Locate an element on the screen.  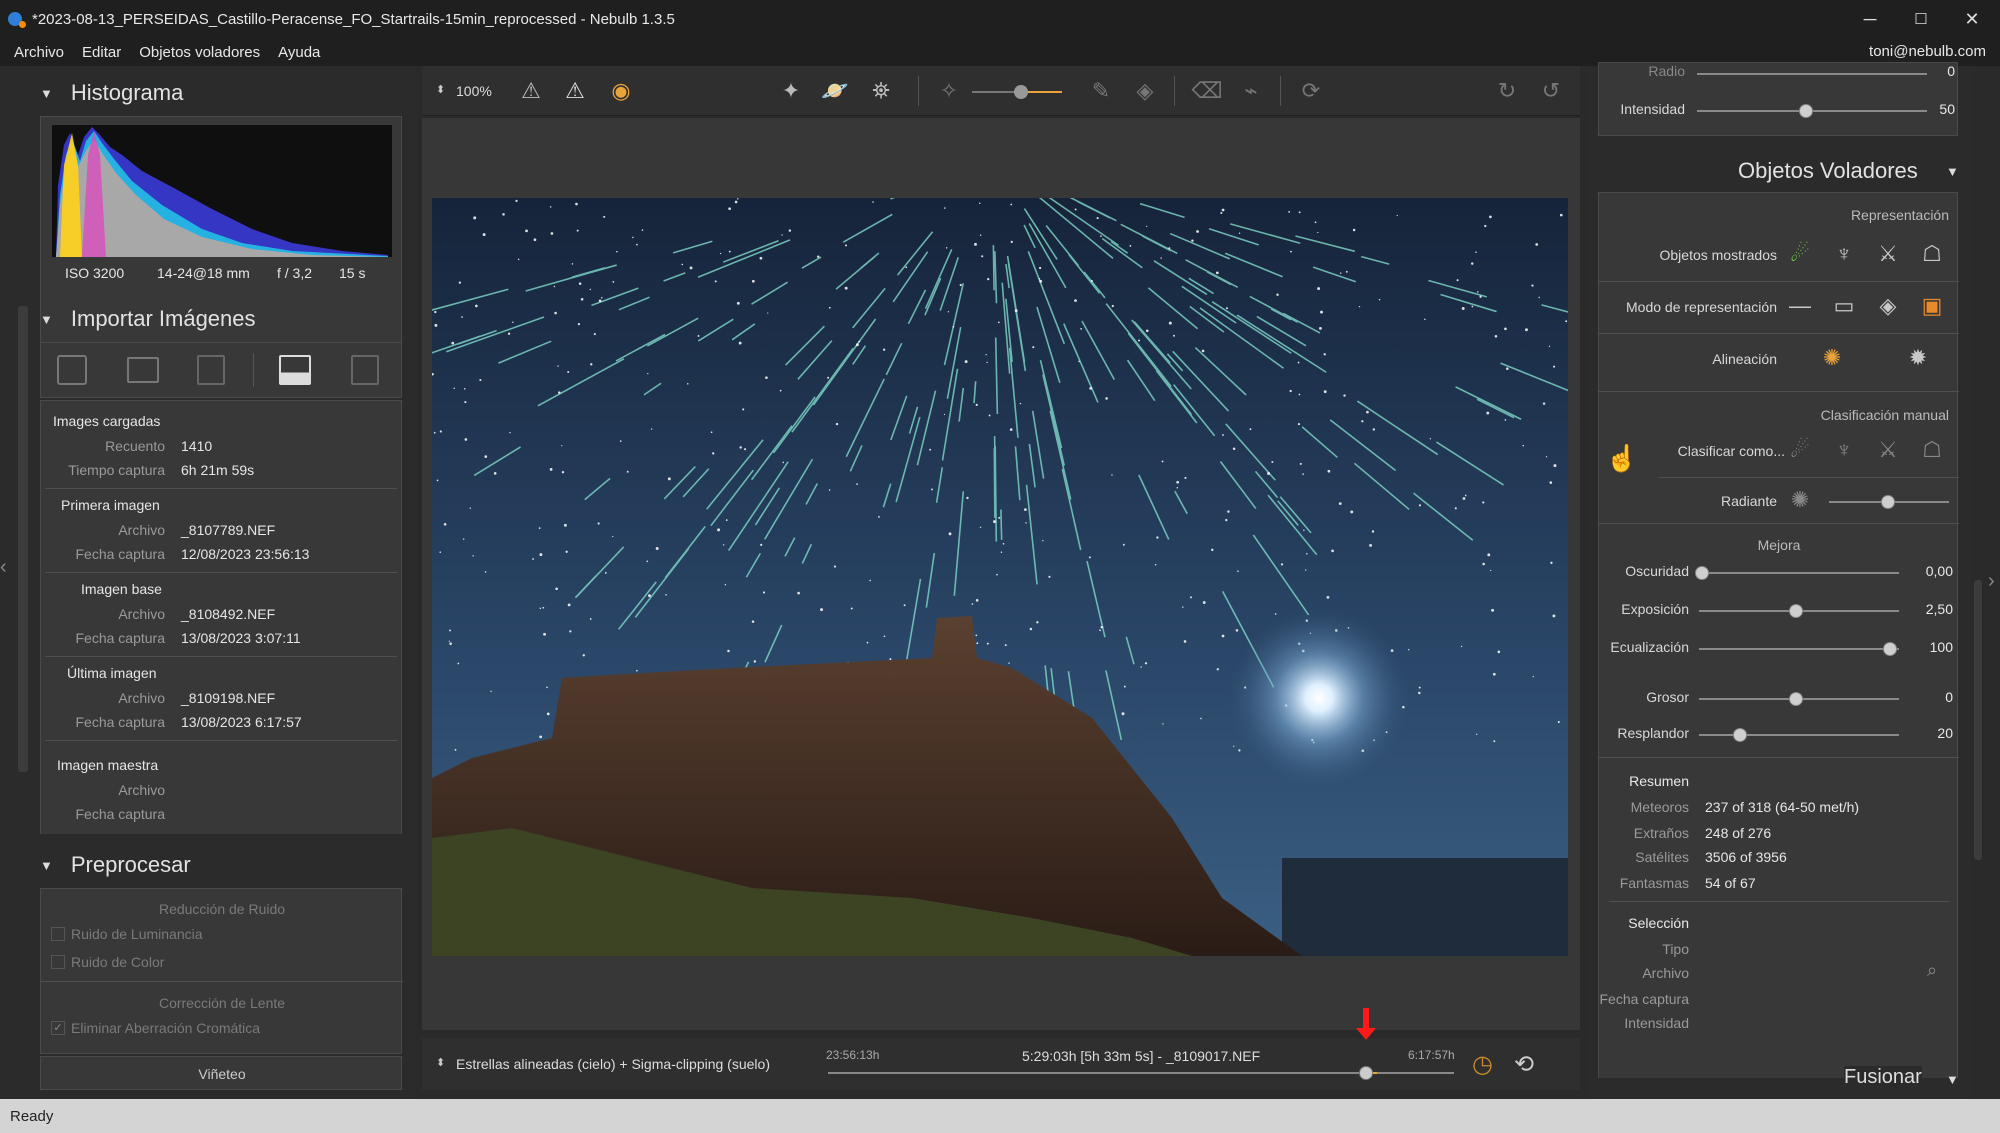
radiant-icon: ✺ is located at coordinates (1800, 500).